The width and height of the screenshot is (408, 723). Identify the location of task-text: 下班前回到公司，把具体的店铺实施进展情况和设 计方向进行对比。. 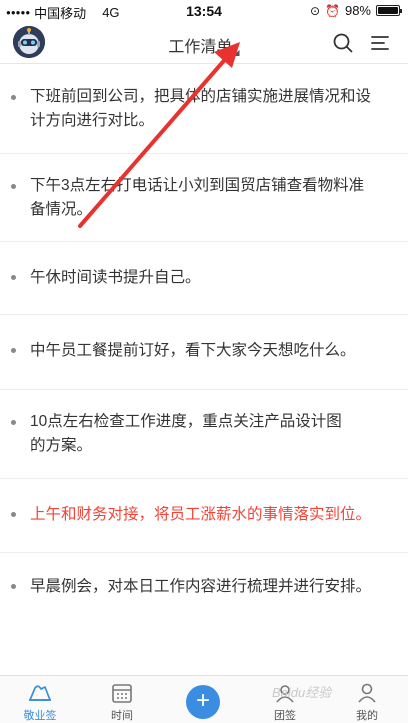
(210, 109).